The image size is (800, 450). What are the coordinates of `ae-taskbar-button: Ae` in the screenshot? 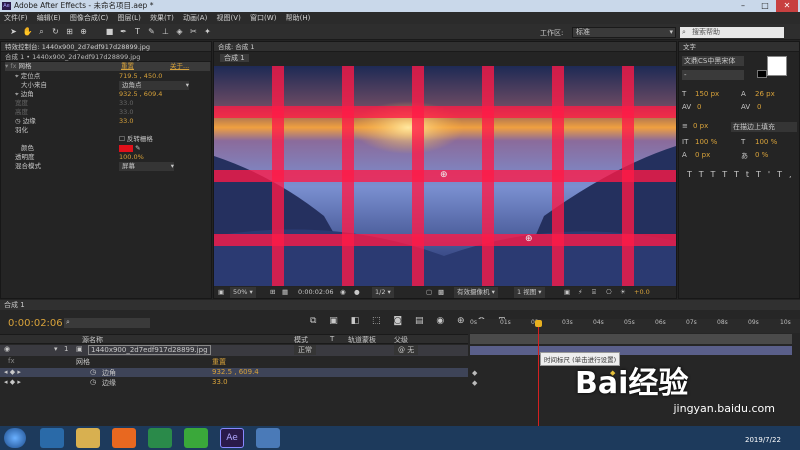 It's located at (232, 438).